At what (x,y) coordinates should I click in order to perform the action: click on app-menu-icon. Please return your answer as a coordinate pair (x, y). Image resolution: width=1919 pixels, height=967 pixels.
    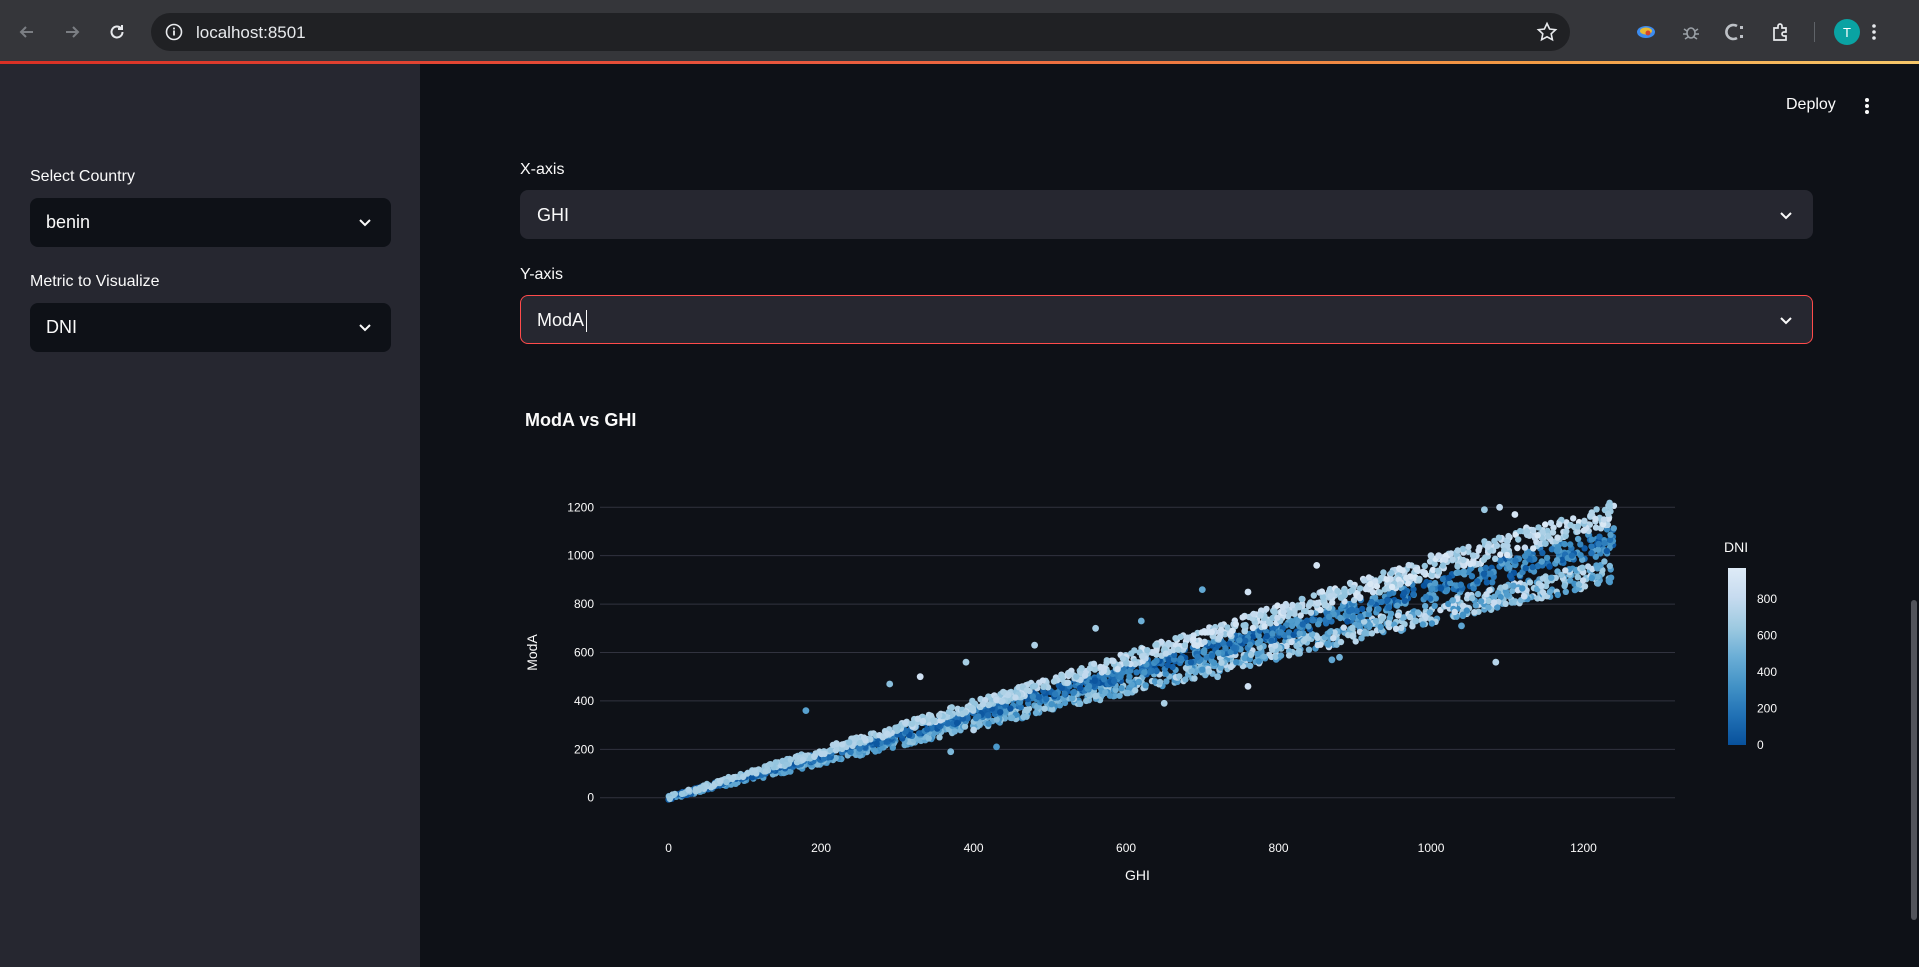
    Looking at the image, I should click on (1867, 108).